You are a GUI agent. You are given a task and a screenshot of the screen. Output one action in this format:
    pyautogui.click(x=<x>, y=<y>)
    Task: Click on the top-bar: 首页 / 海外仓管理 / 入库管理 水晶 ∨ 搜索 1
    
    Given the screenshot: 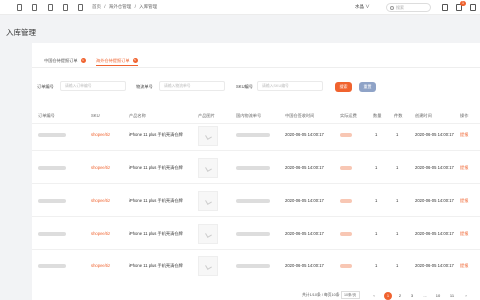 What is the action you would take?
    pyautogui.click(x=240, y=7)
    